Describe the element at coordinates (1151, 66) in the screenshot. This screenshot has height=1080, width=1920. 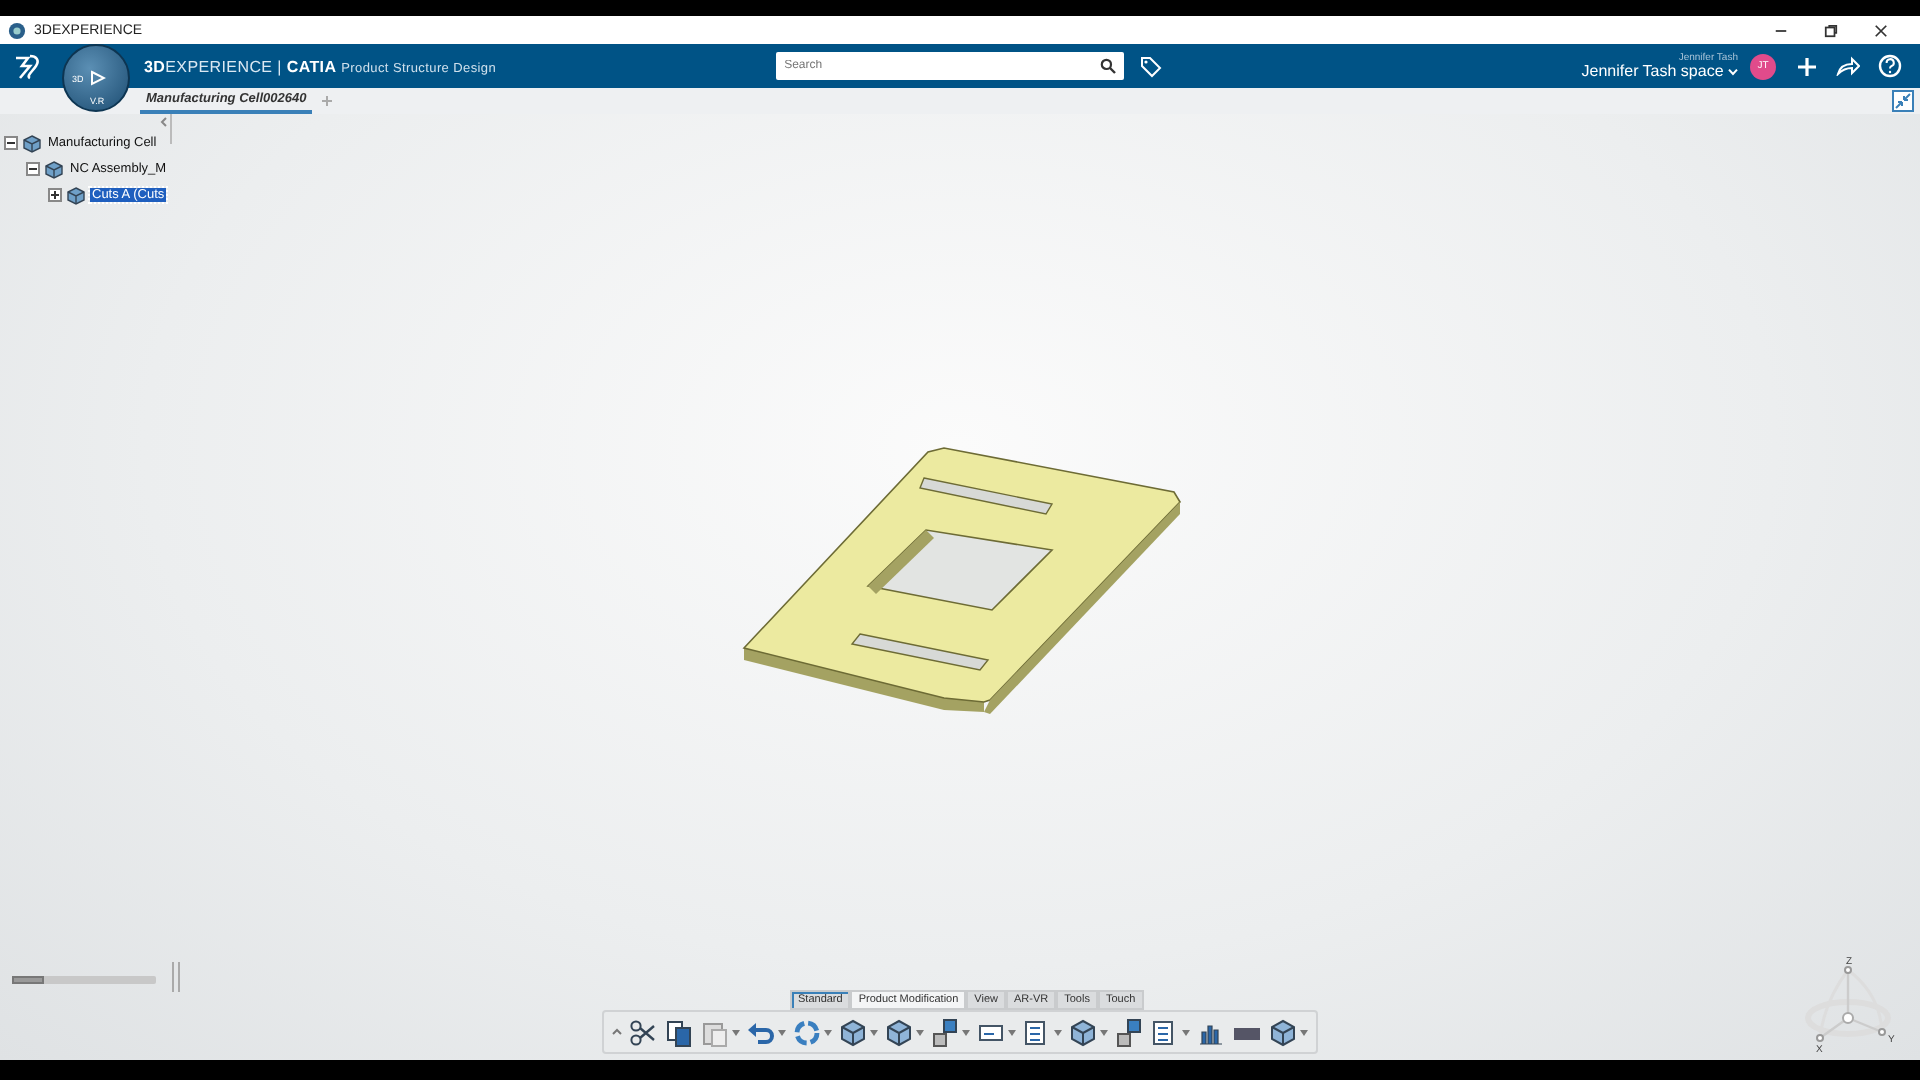
I see `tag-icon` at that location.